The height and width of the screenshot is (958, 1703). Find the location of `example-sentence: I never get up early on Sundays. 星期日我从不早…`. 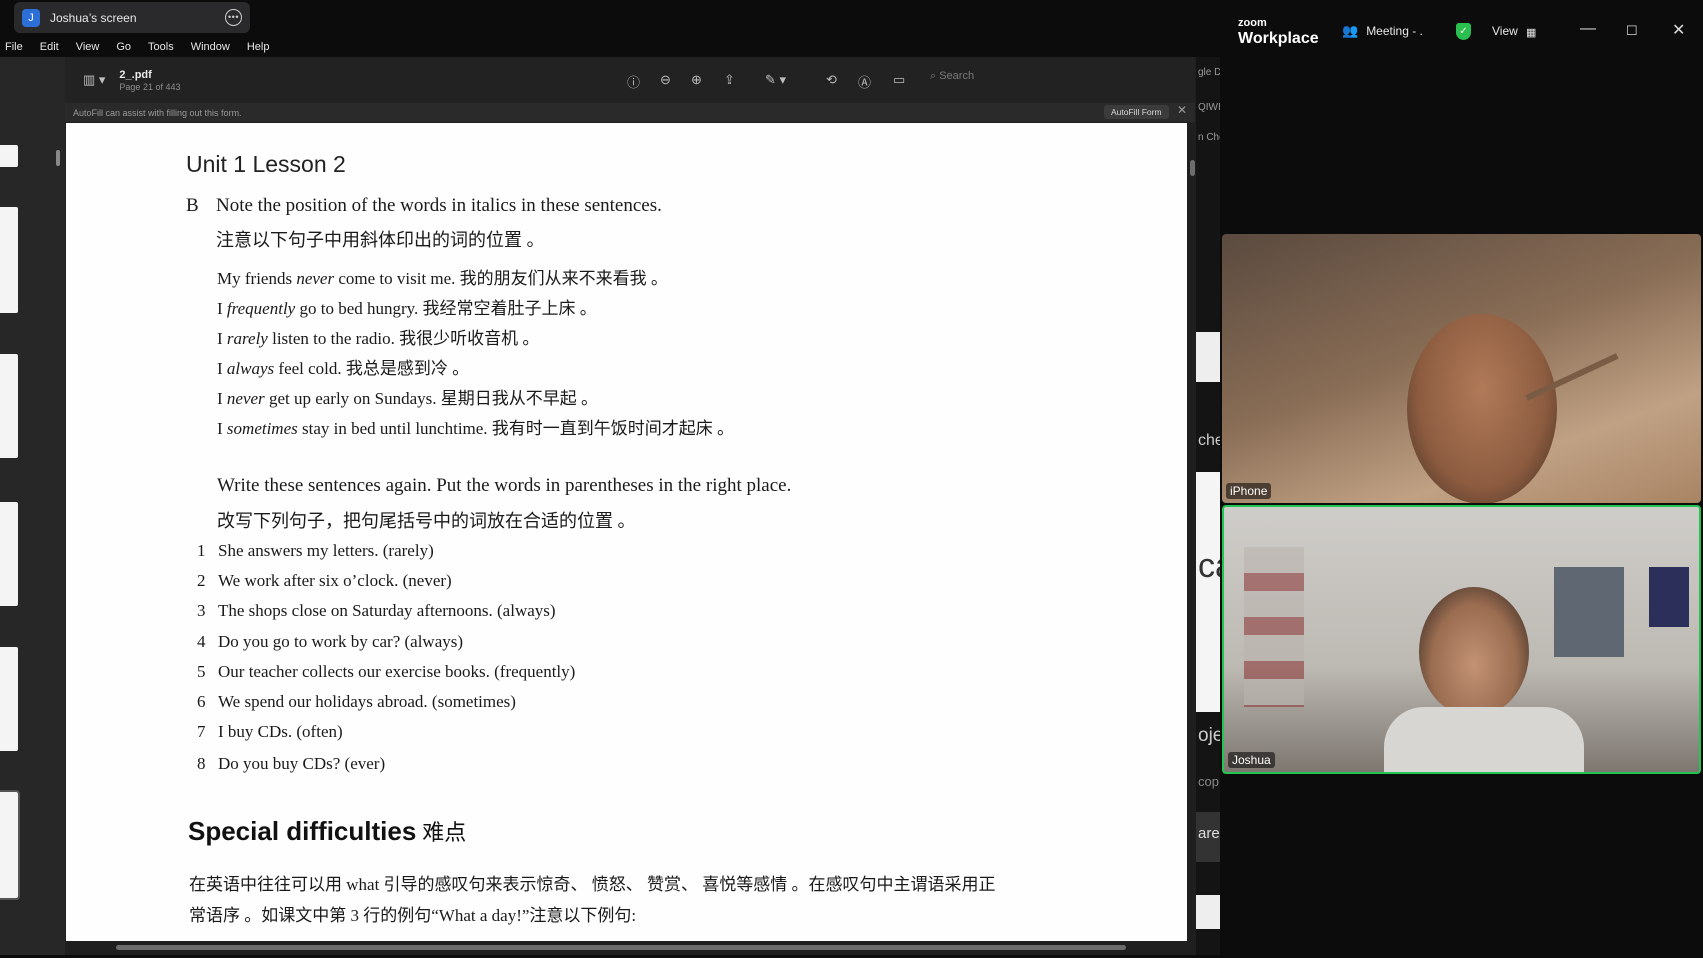

example-sentence: I never get up early on Sundays. 星期日我从不早… is located at coordinates (408, 398).